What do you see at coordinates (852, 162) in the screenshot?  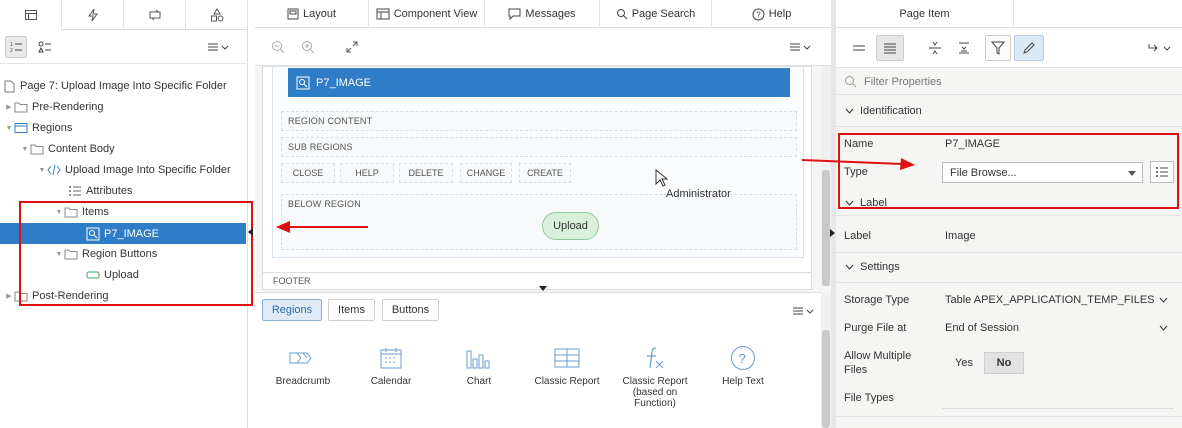 I see `arrow-to-type` at bounding box center [852, 162].